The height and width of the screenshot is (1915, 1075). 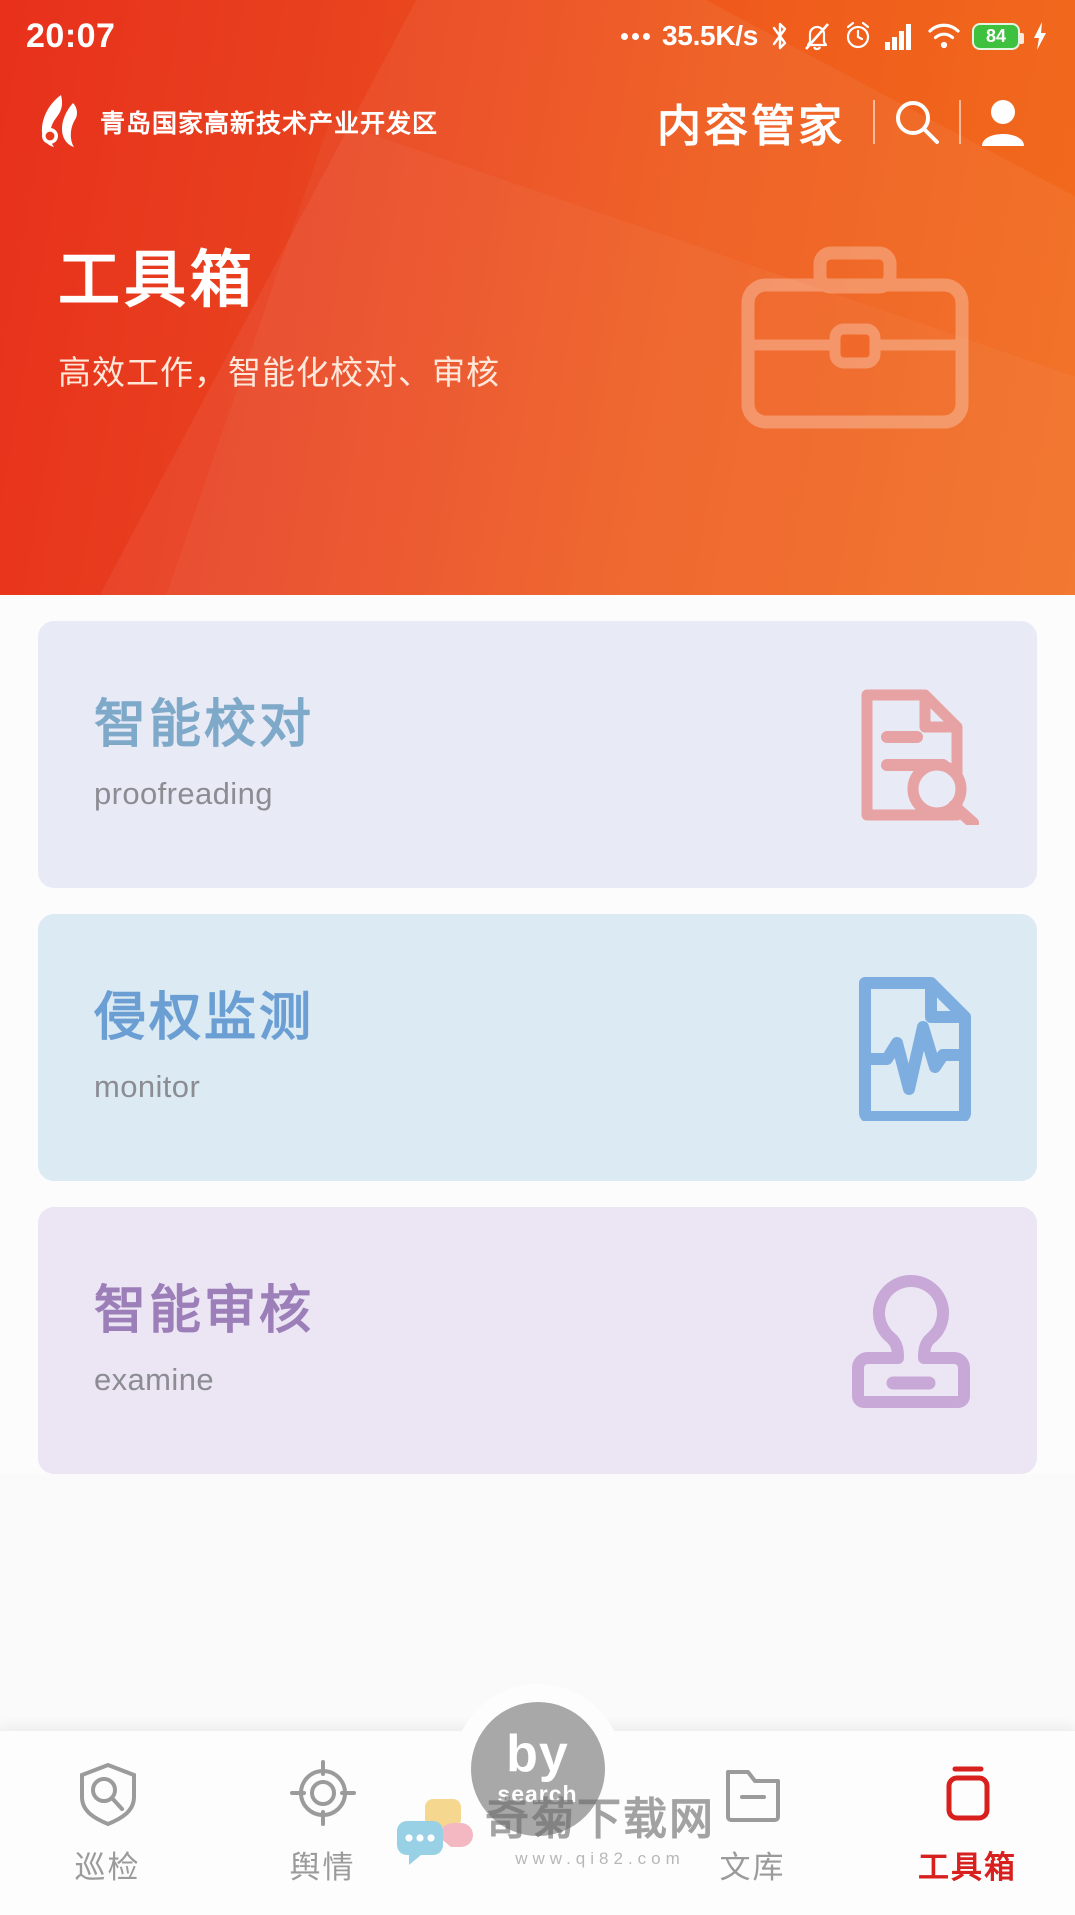 I want to click on qingdao-flame-logo-icon, so click(x=59, y=121).